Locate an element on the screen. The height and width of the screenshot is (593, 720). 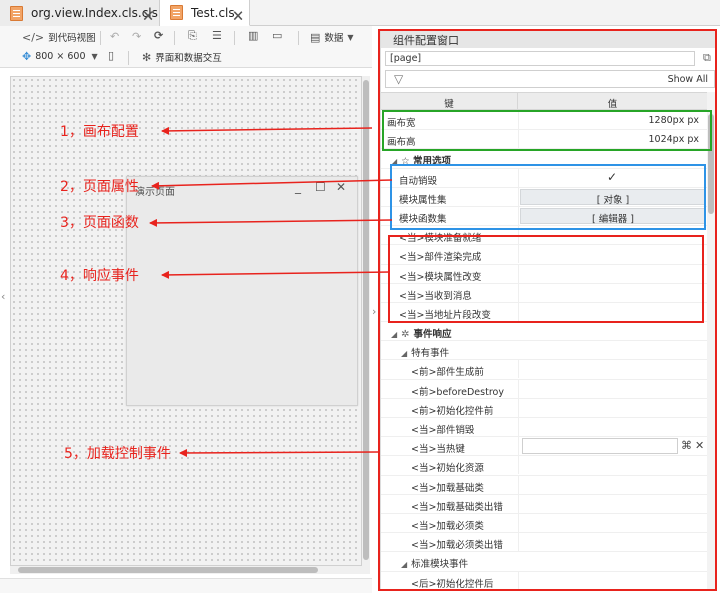
clear-icon: ✕ is located at coordinates (699, 445).